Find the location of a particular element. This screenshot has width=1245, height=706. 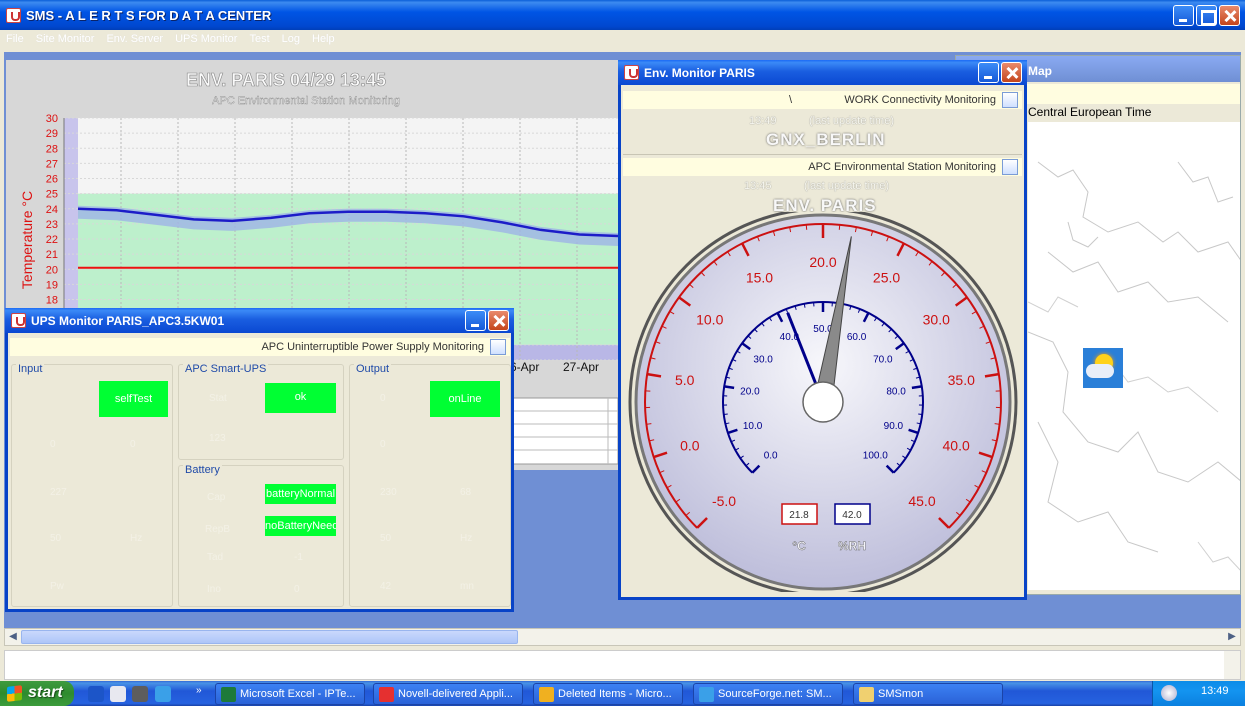

weather-sun-icon is located at coordinates (1103, 368).